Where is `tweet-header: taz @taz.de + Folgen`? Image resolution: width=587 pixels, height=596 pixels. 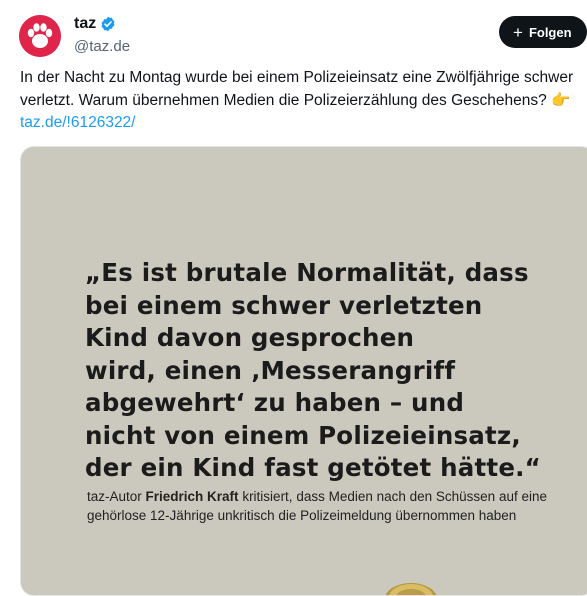 tweet-header: taz @taz.de + Folgen is located at coordinates (293, 35).